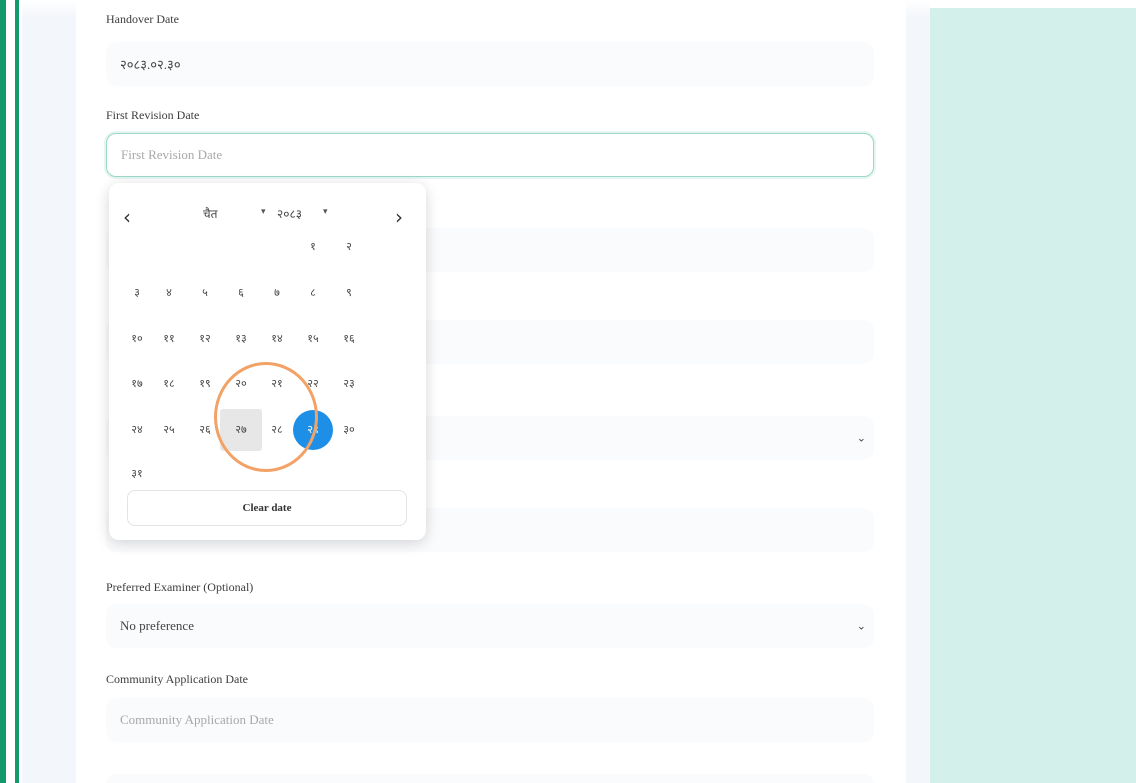 Image resolution: width=1136 pixels, height=783 pixels. What do you see at coordinates (267, 508) in the screenshot?
I see `clear-date-button: Clear date` at bounding box center [267, 508].